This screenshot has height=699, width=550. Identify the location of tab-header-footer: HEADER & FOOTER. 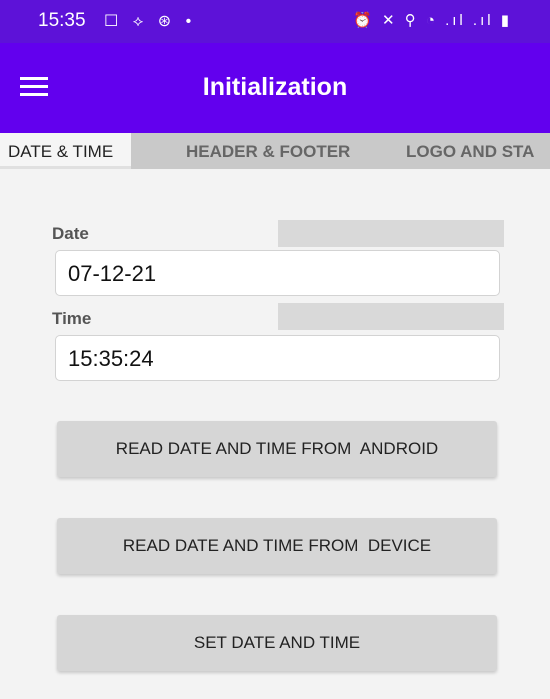
(268, 151).